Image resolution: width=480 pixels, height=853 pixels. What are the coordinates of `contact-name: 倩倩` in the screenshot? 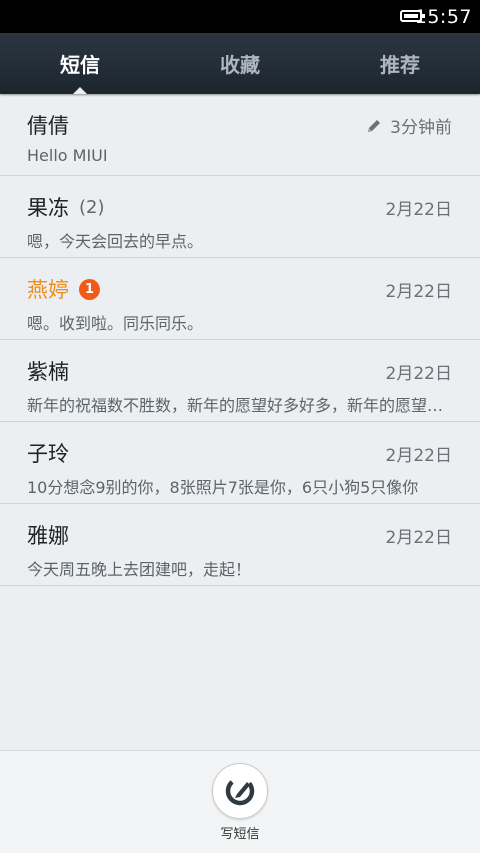 It's located at (48, 125).